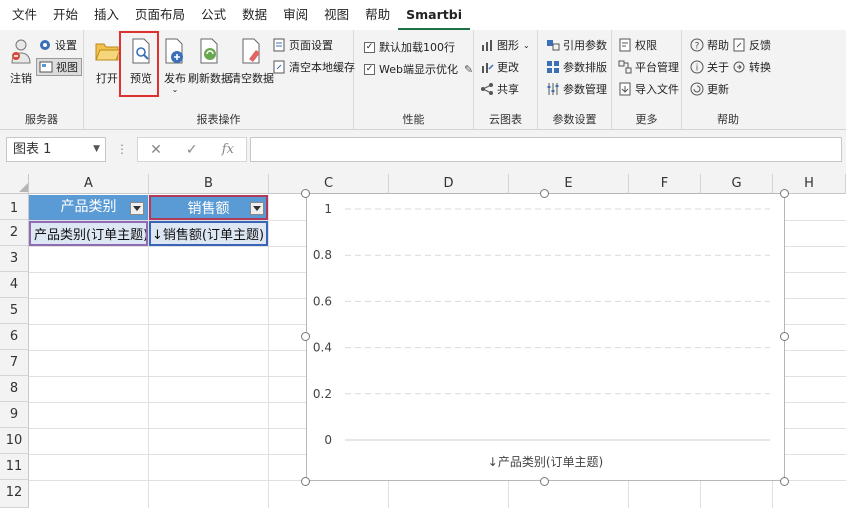 This screenshot has width=846, height=508. I want to click on permission-button: 权限, so click(637, 45).